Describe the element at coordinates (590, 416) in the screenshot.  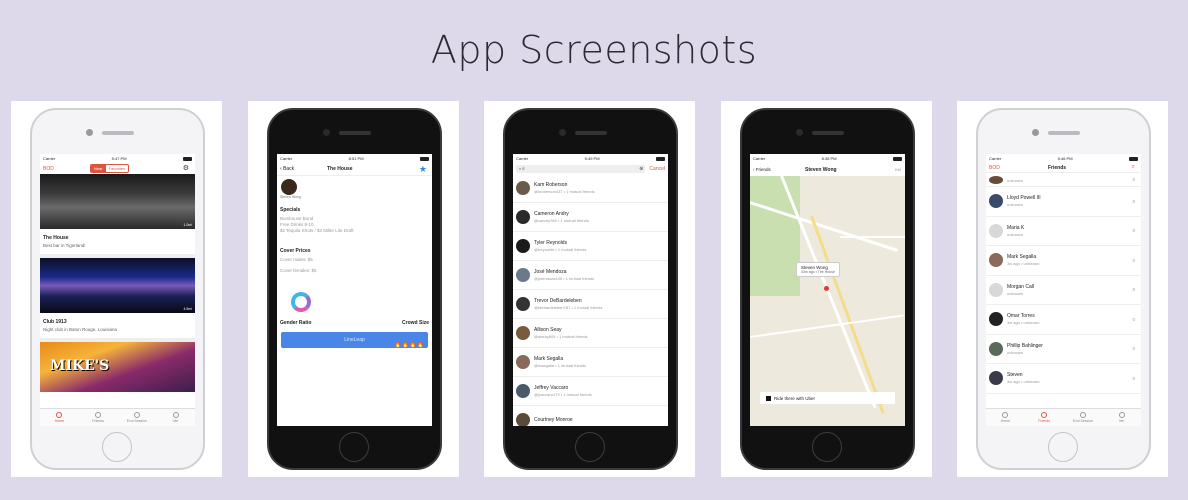
I see `list-item: Courtney Monroe` at that location.